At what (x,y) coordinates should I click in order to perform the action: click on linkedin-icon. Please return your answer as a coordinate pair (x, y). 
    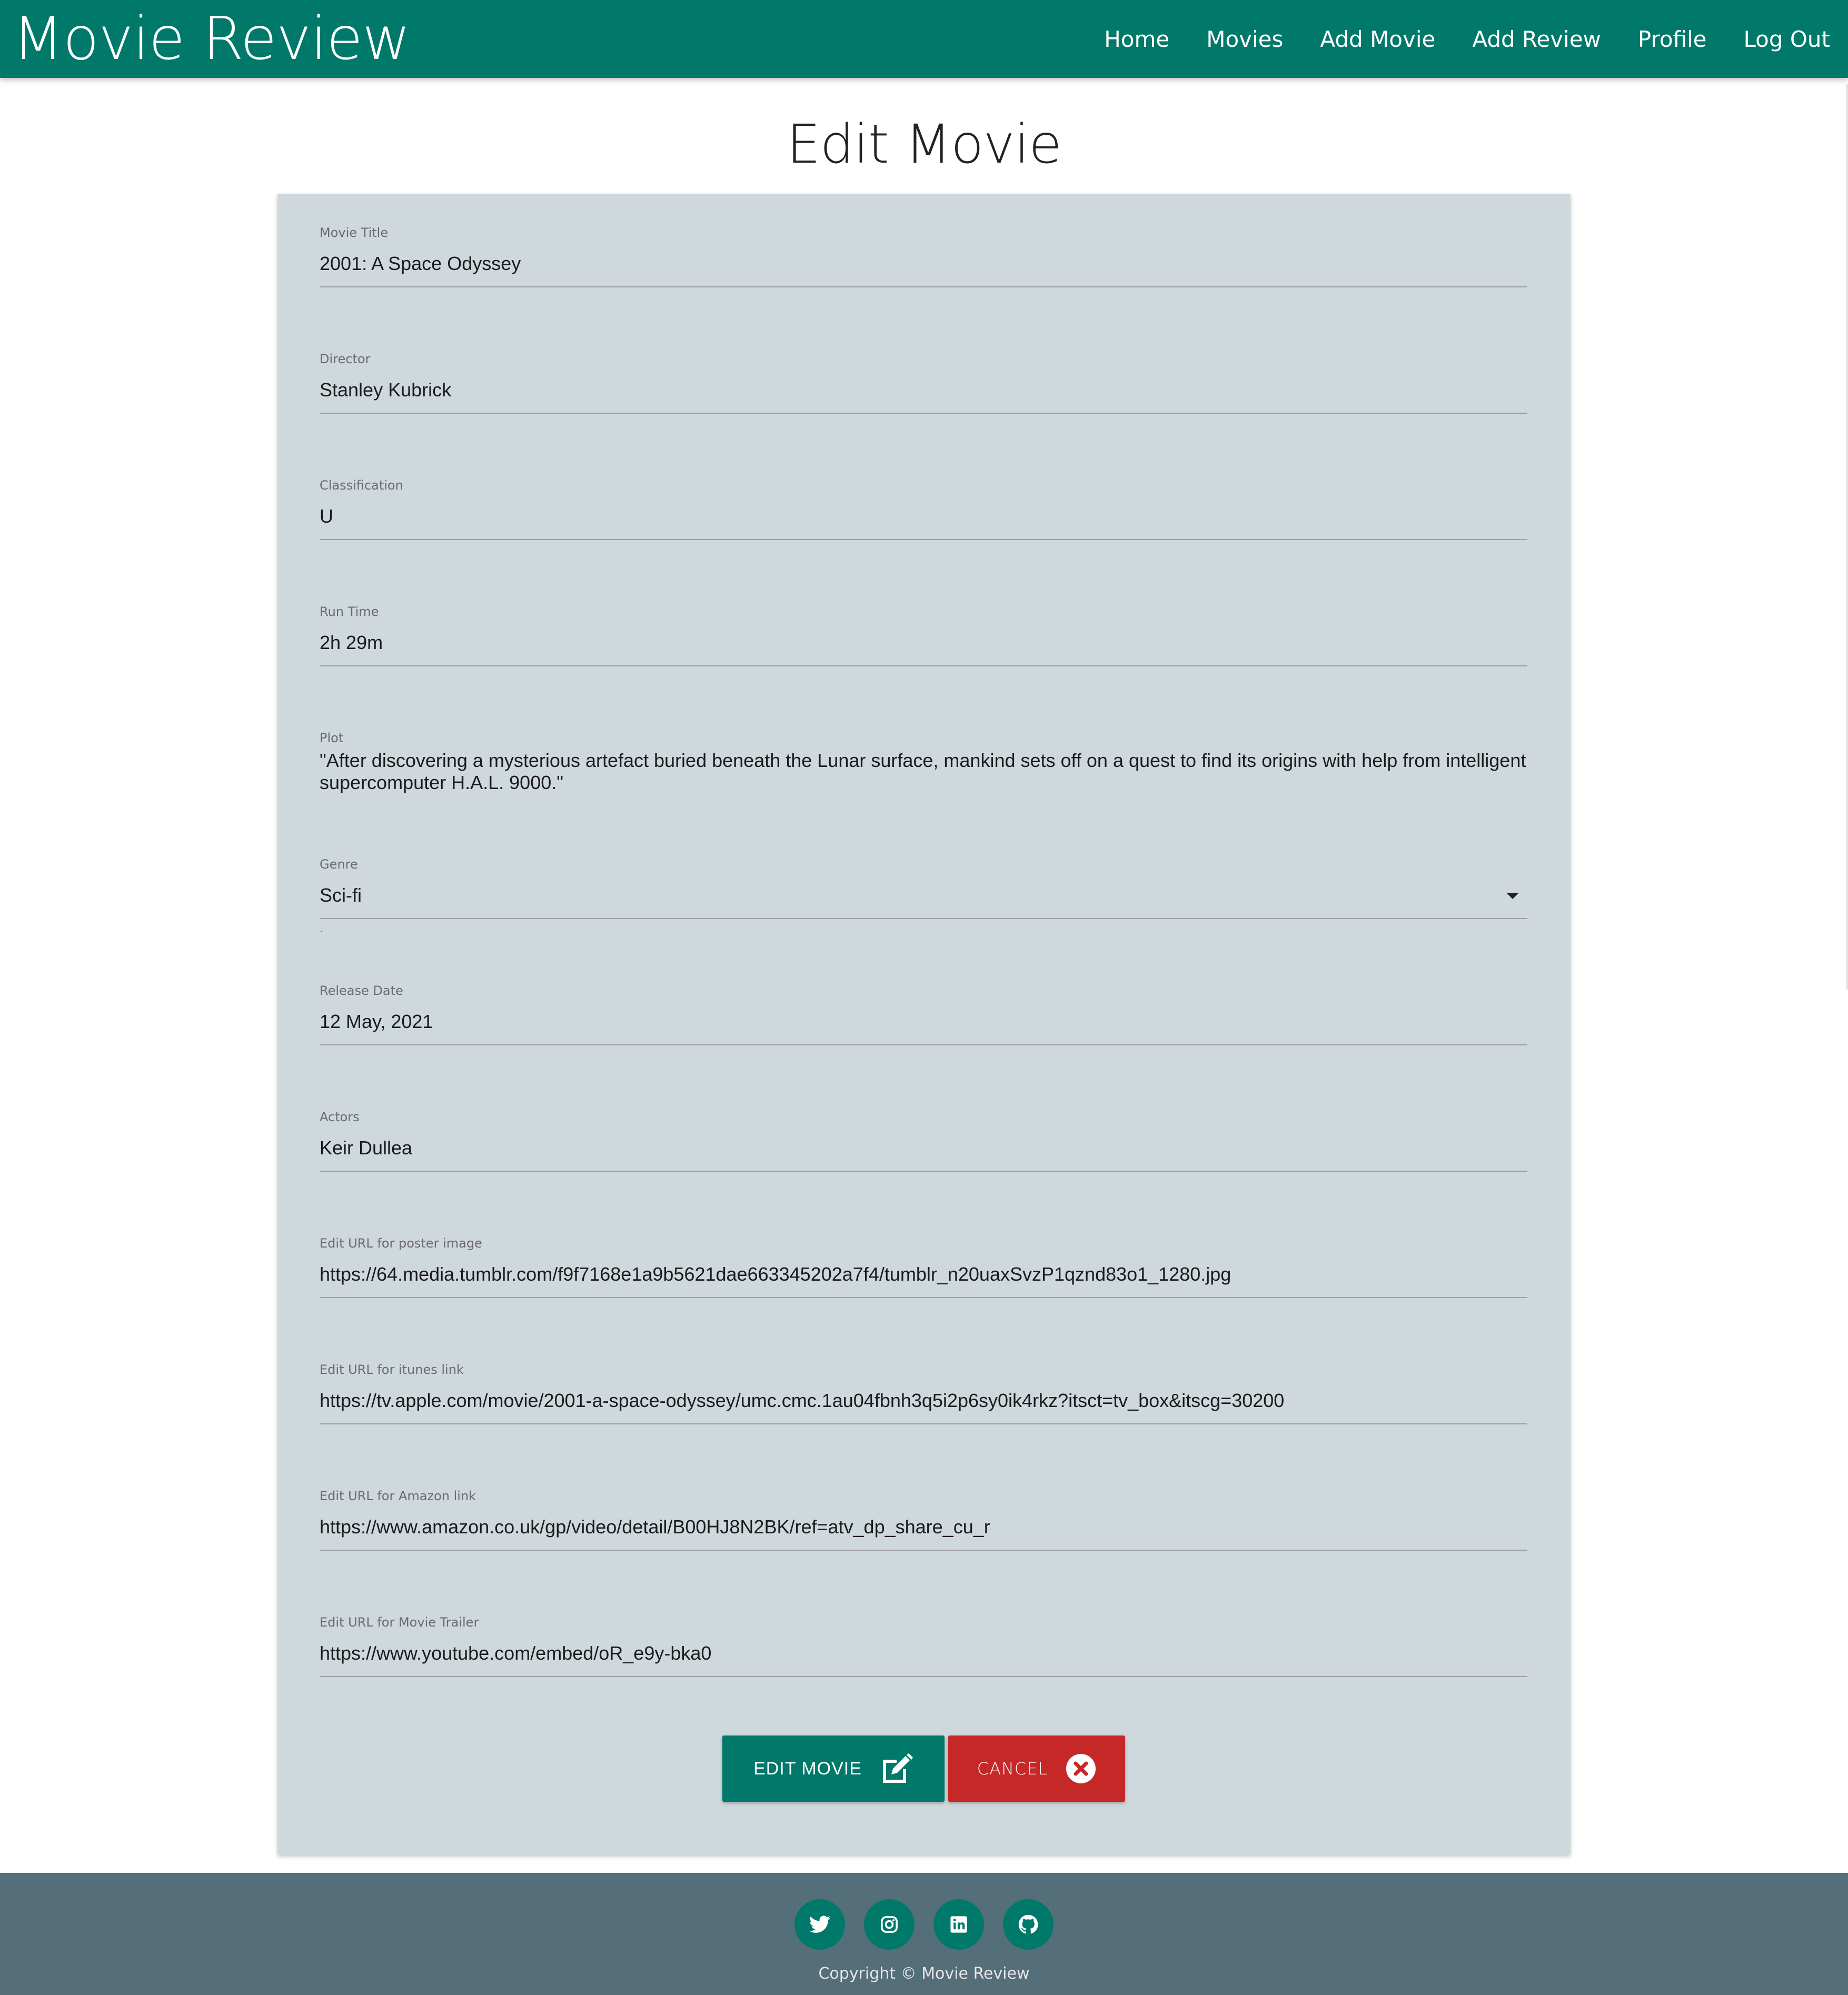
    Looking at the image, I should click on (958, 1924).